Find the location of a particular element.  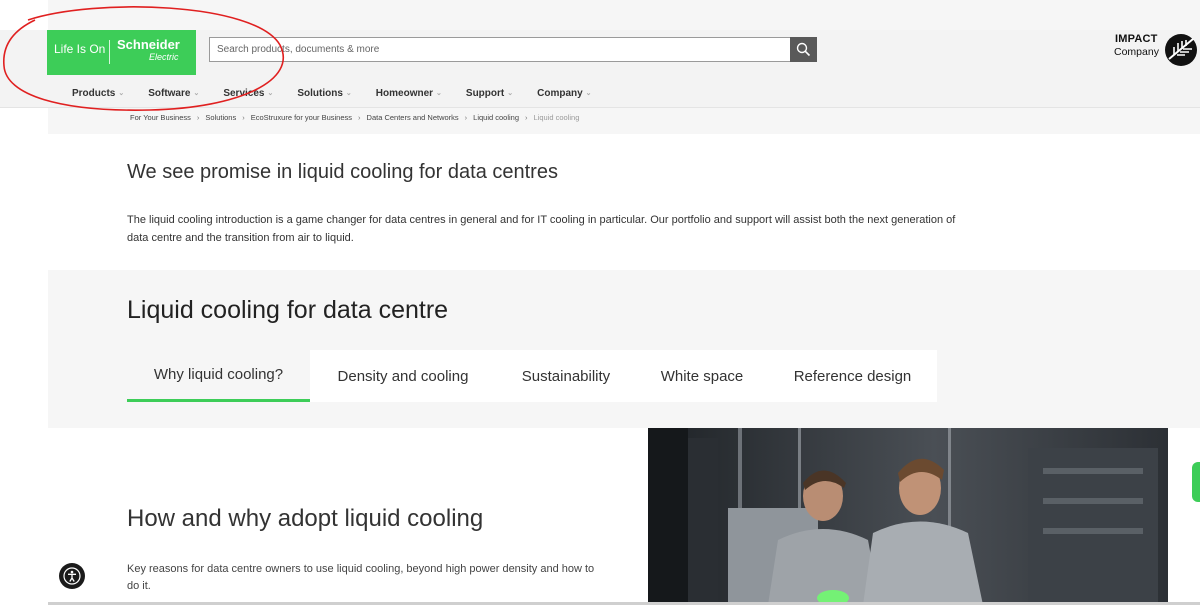

nav-homeowner: Homeowner ⌄ is located at coordinates (409, 93).